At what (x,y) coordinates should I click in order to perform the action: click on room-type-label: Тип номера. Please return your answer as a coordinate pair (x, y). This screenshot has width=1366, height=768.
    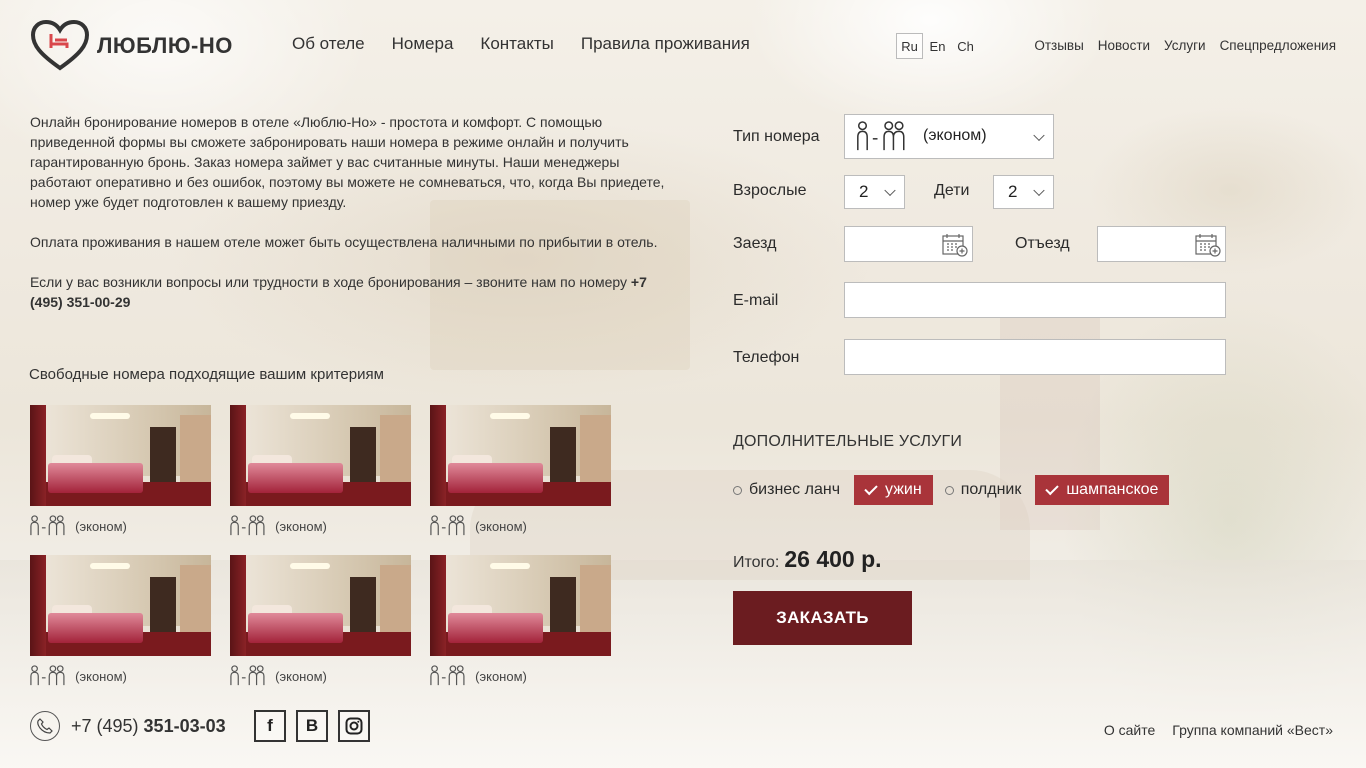
    Looking at the image, I should click on (776, 136).